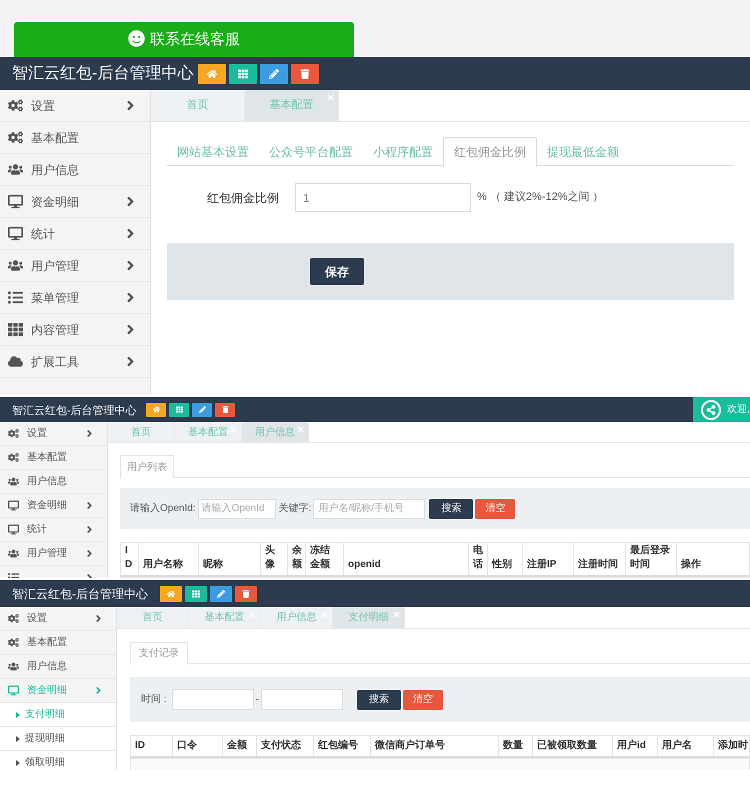 This screenshot has height=797, width=750. What do you see at coordinates (295, 509) in the screenshot?
I see `field-label: 关键字:` at bounding box center [295, 509].